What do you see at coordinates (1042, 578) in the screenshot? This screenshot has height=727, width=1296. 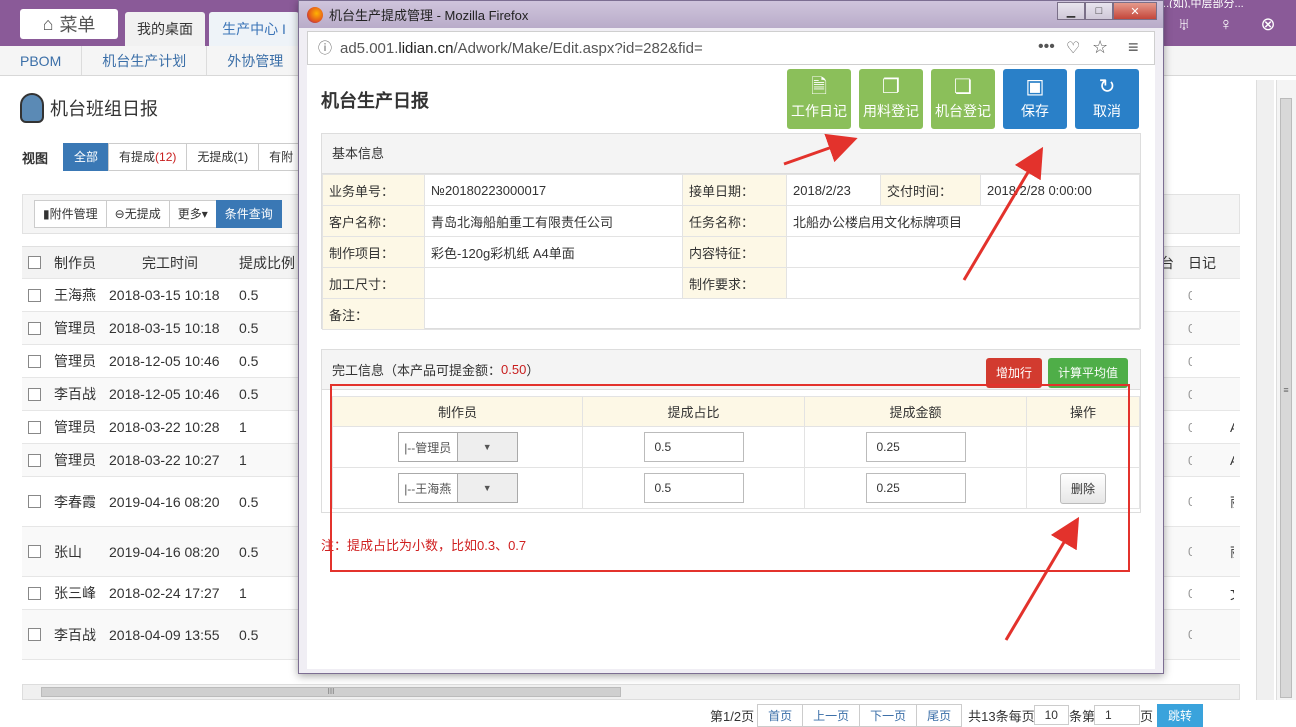 I see `arrow-to-delete-button` at bounding box center [1042, 578].